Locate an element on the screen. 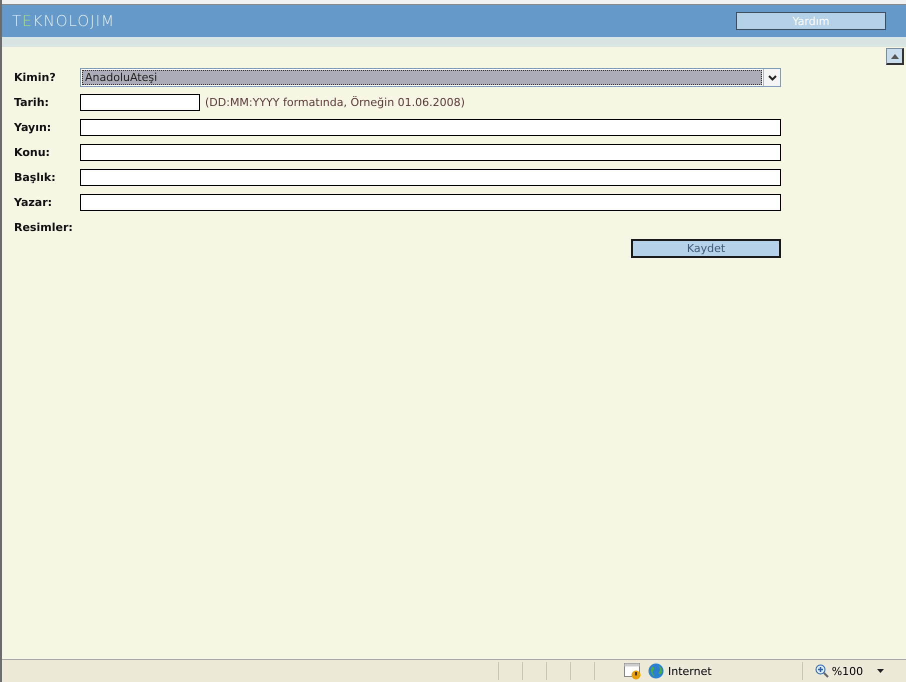 Image resolution: width=906 pixels, height=682 pixels. dropdown-field: AnadoluAteşi is located at coordinates (430, 77).